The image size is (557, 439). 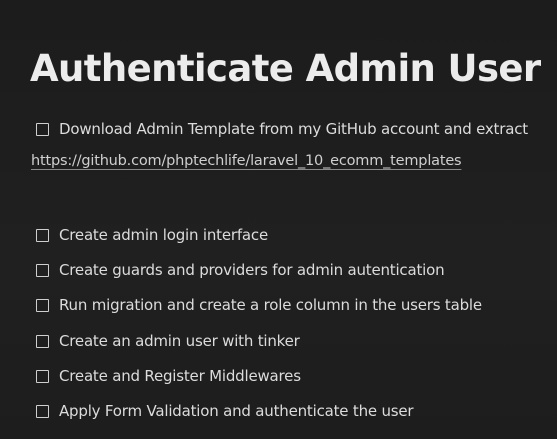 I want to click on task-label: Create an admin user with tinker, so click(x=179, y=341).